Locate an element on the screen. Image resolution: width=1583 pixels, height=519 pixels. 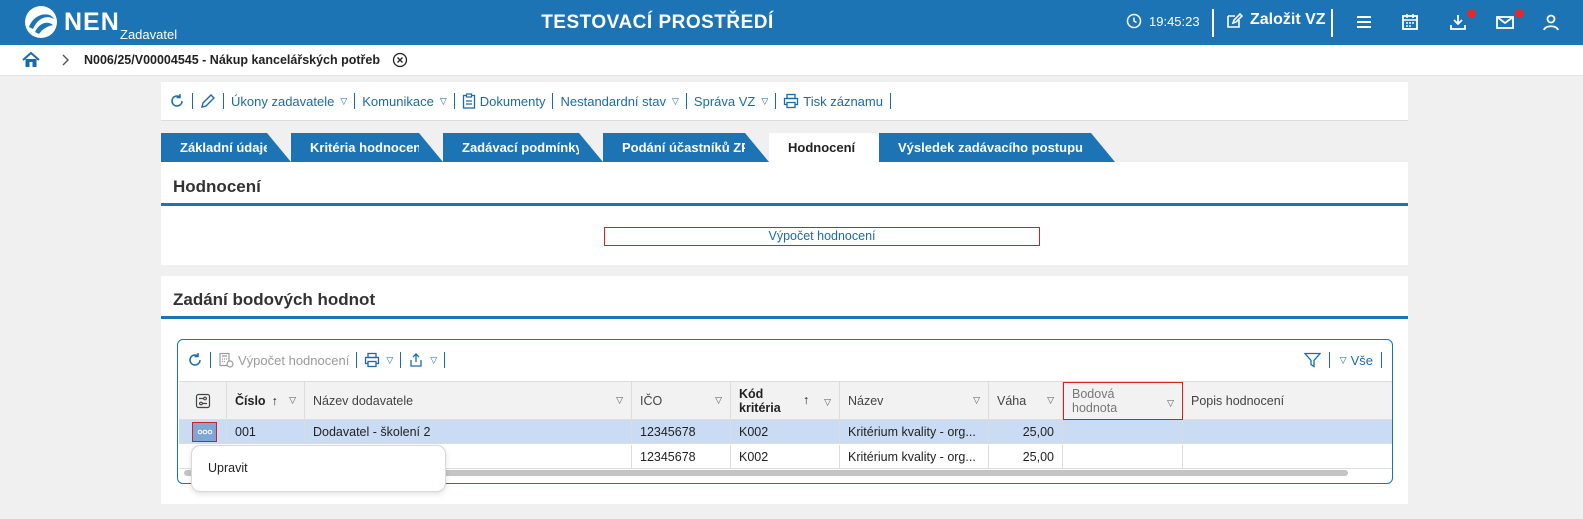
row-menu-button is located at coordinates (204, 432).